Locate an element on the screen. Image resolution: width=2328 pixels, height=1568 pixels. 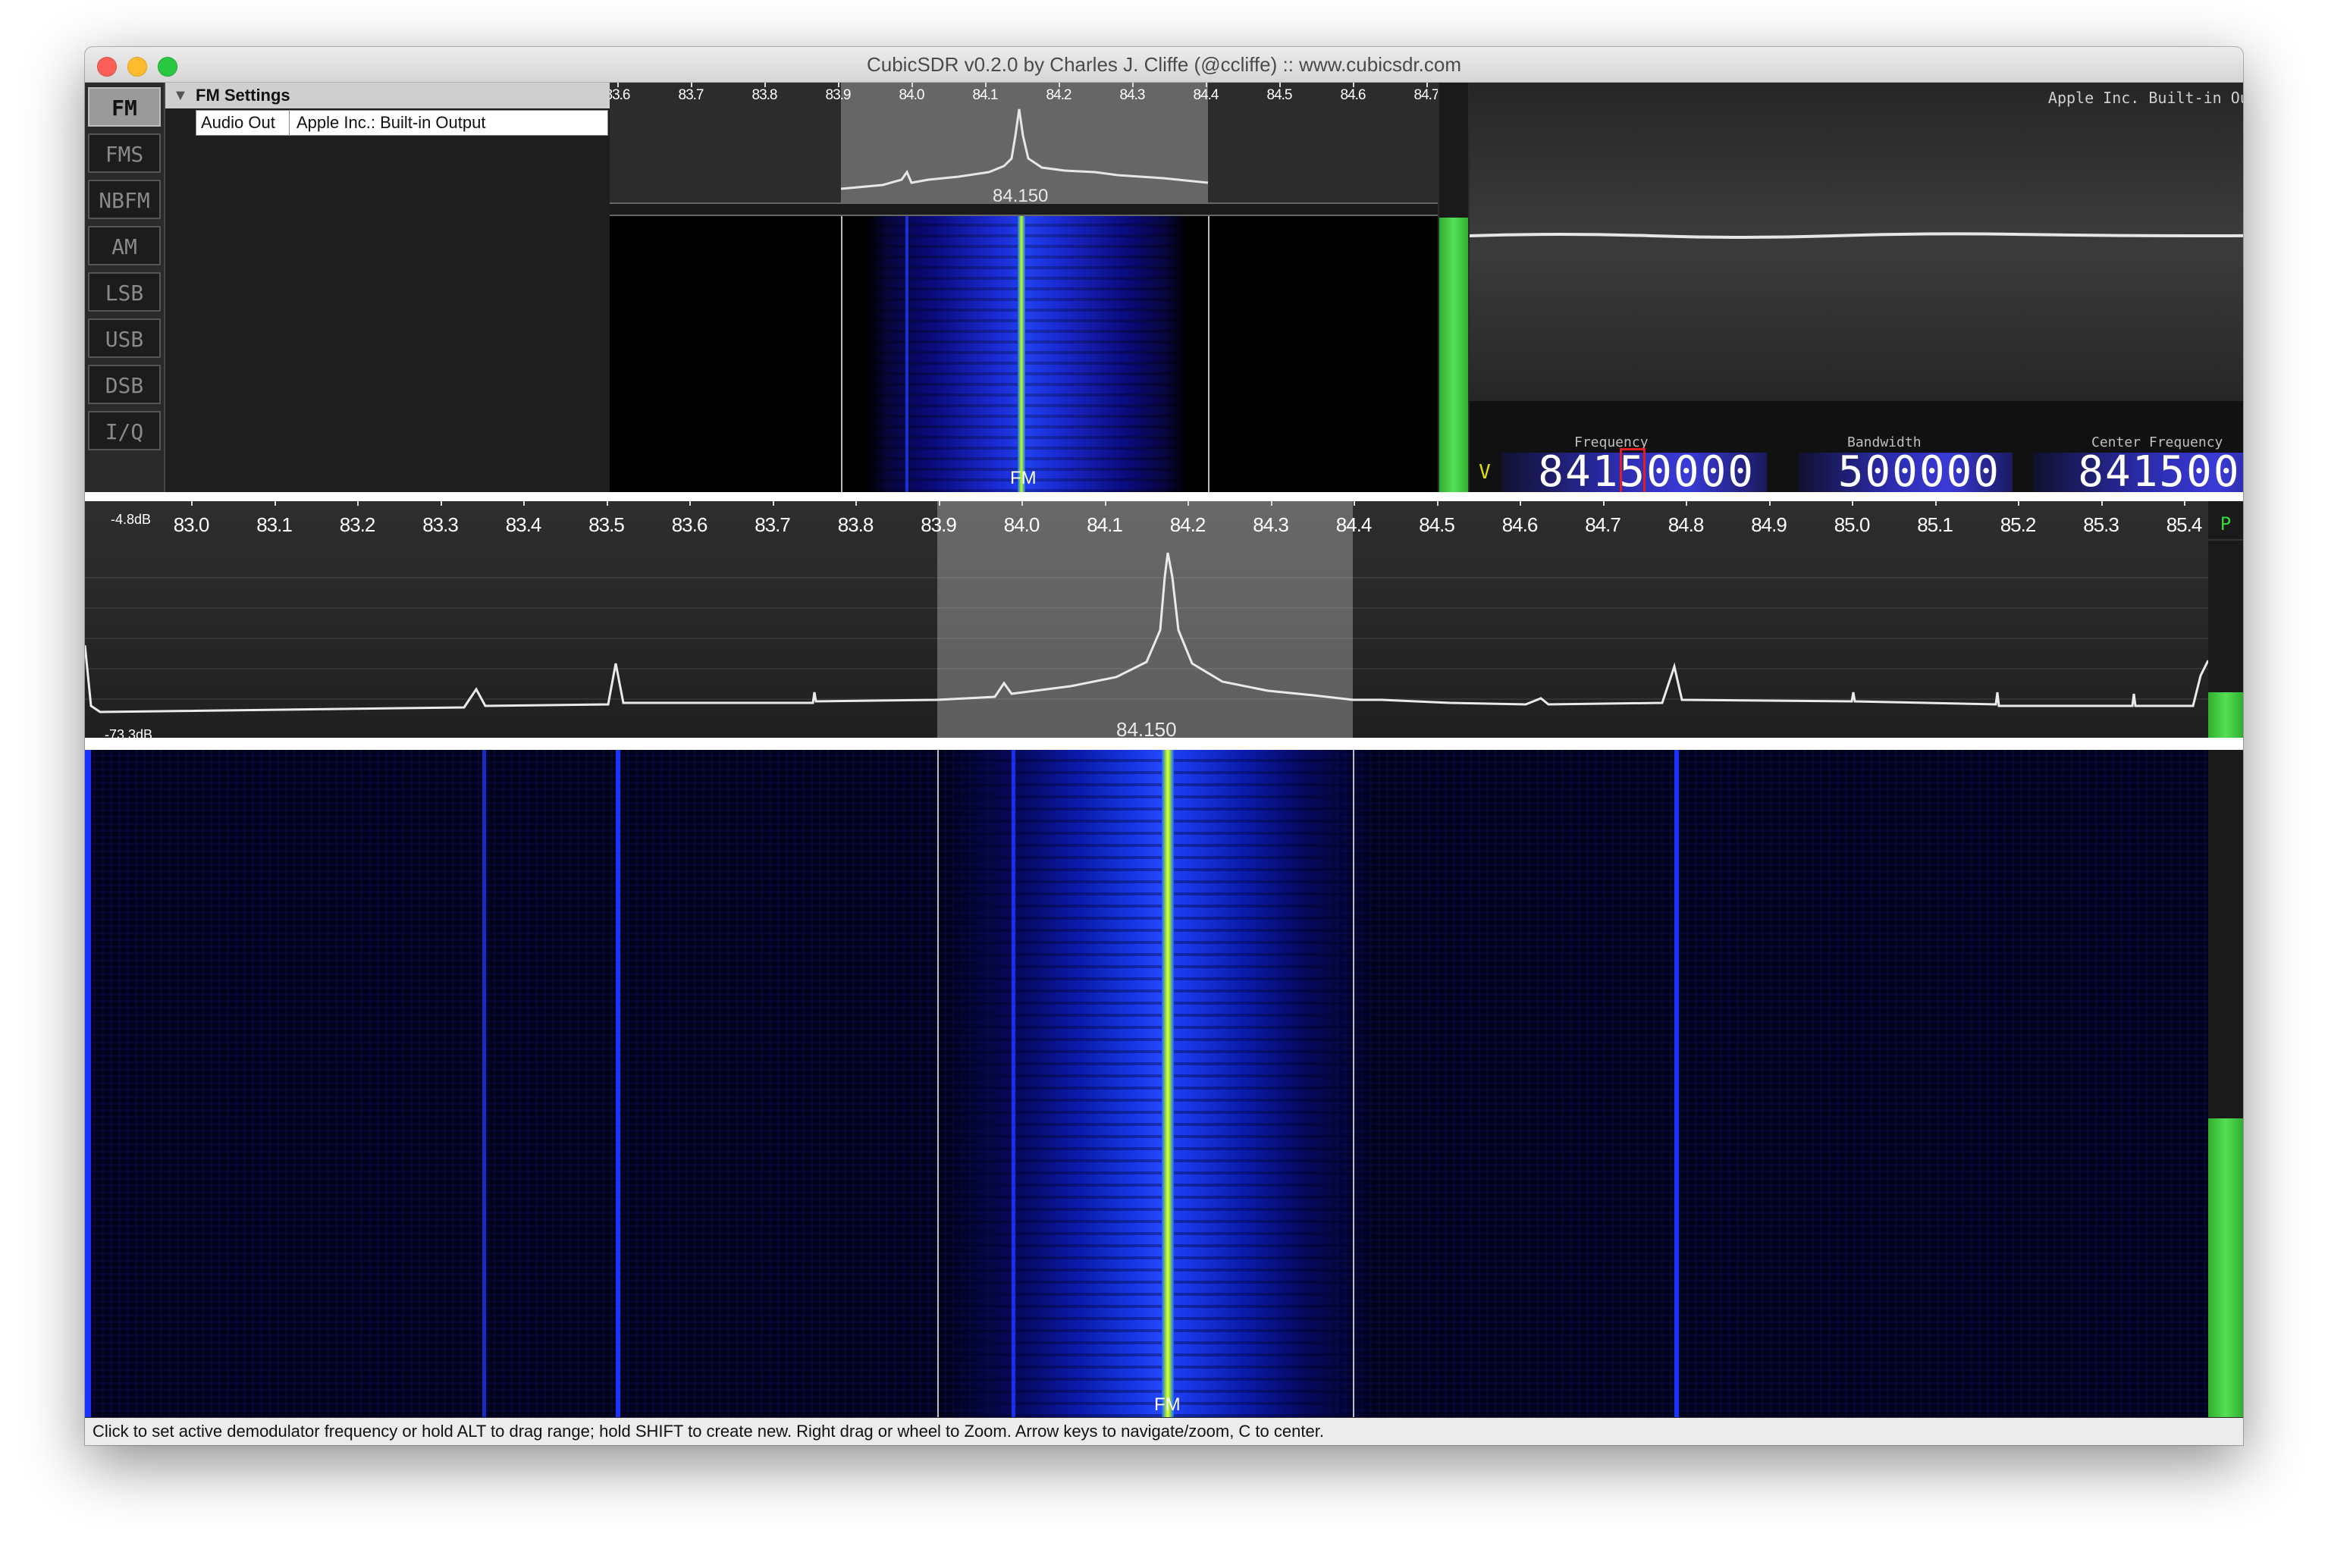
peak-hold-button: P is located at coordinates (2225, 525).